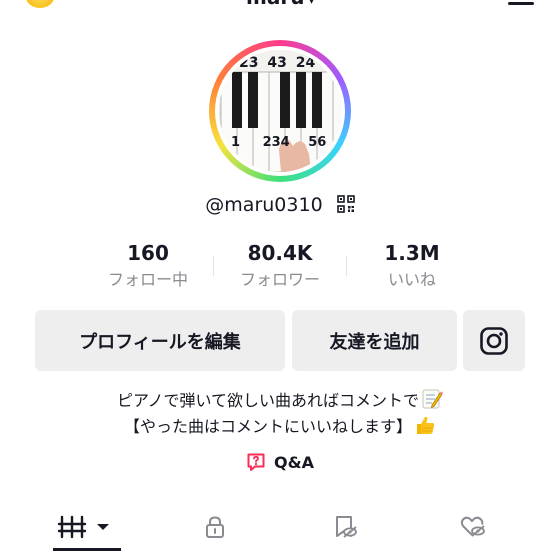  Describe the element at coordinates (160, 340) in the screenshot. I see `edit-profile-button: プロフィールを編集` at that location.